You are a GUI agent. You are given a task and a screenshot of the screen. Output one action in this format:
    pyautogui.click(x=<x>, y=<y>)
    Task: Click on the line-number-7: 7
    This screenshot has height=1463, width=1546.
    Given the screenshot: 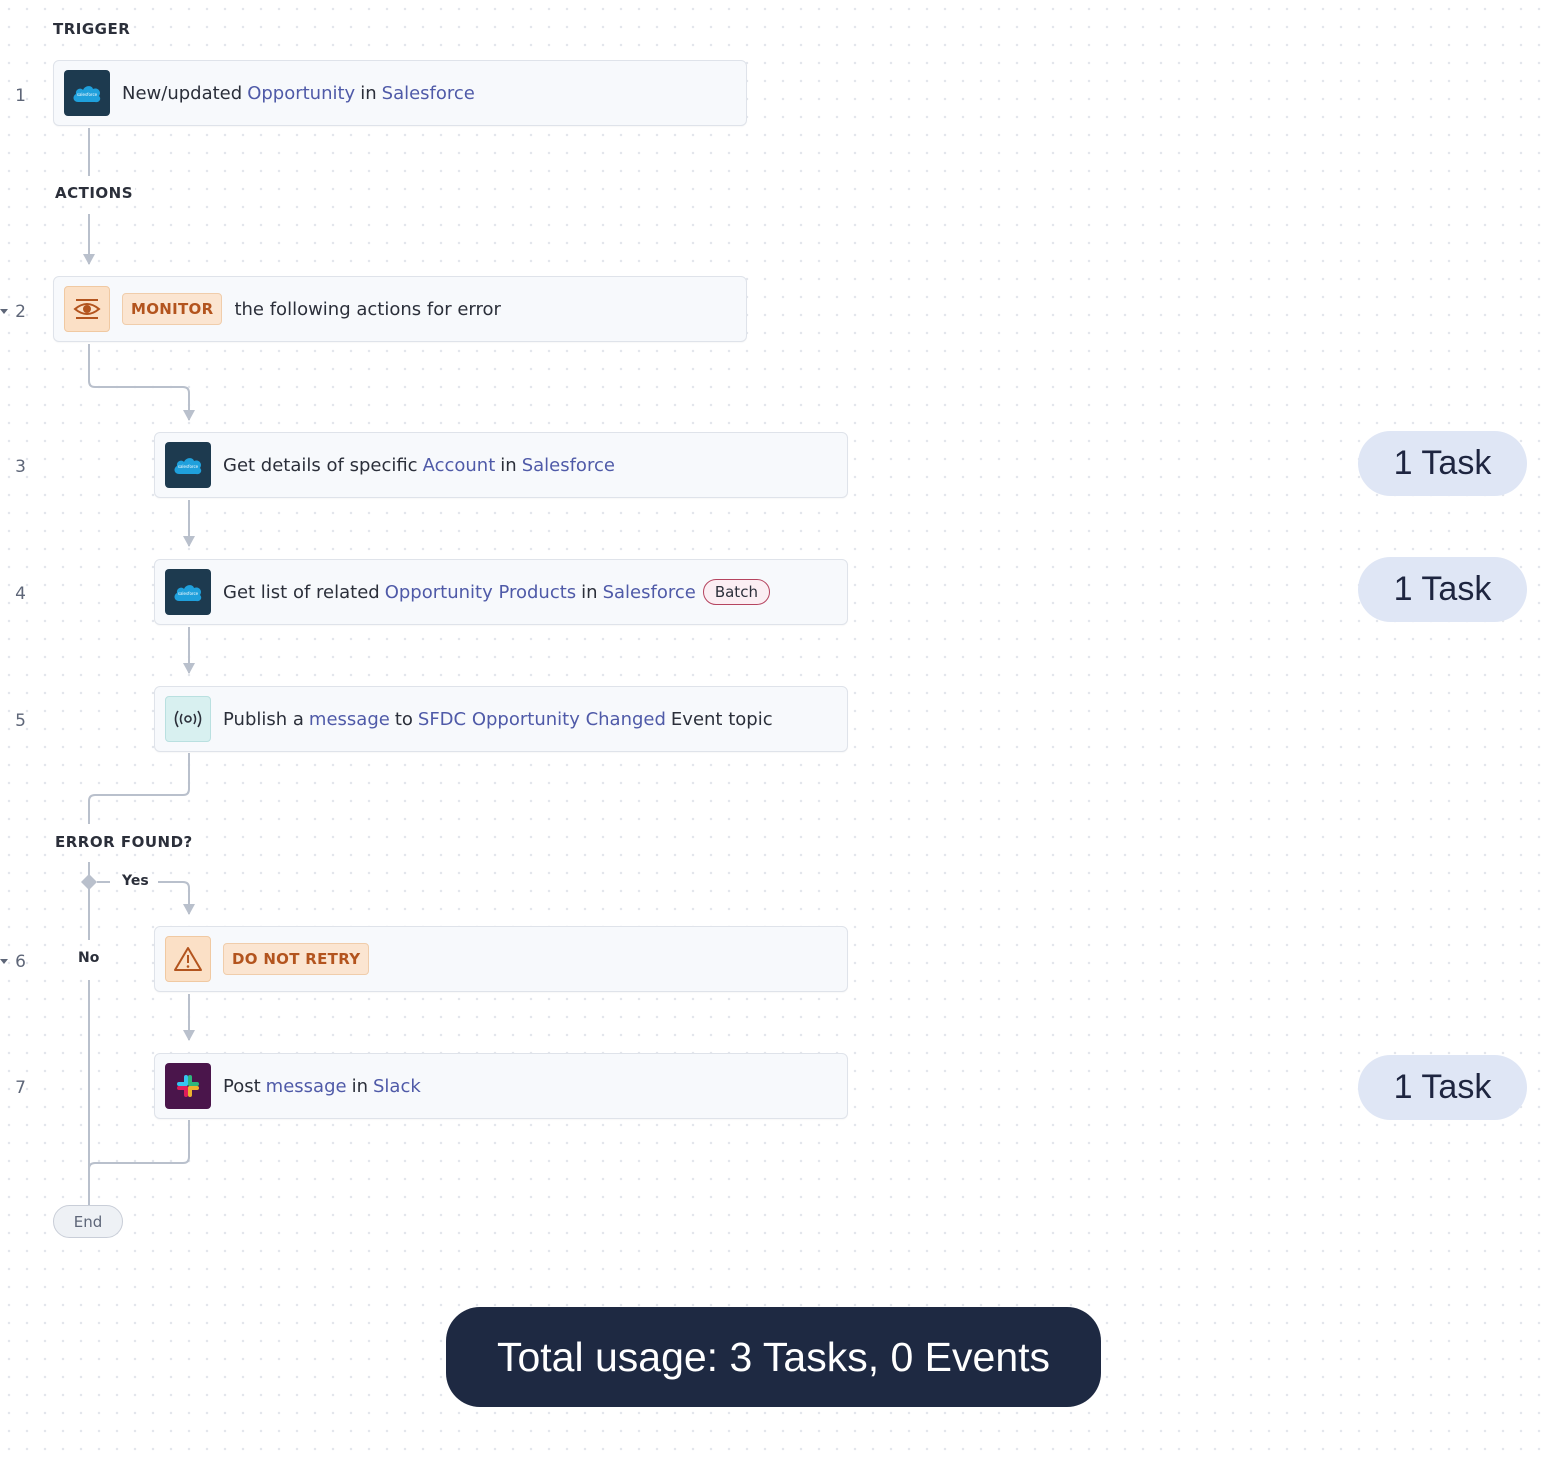 What is the action you would take?
    pyautogui.click(x=20, y=1088)
    